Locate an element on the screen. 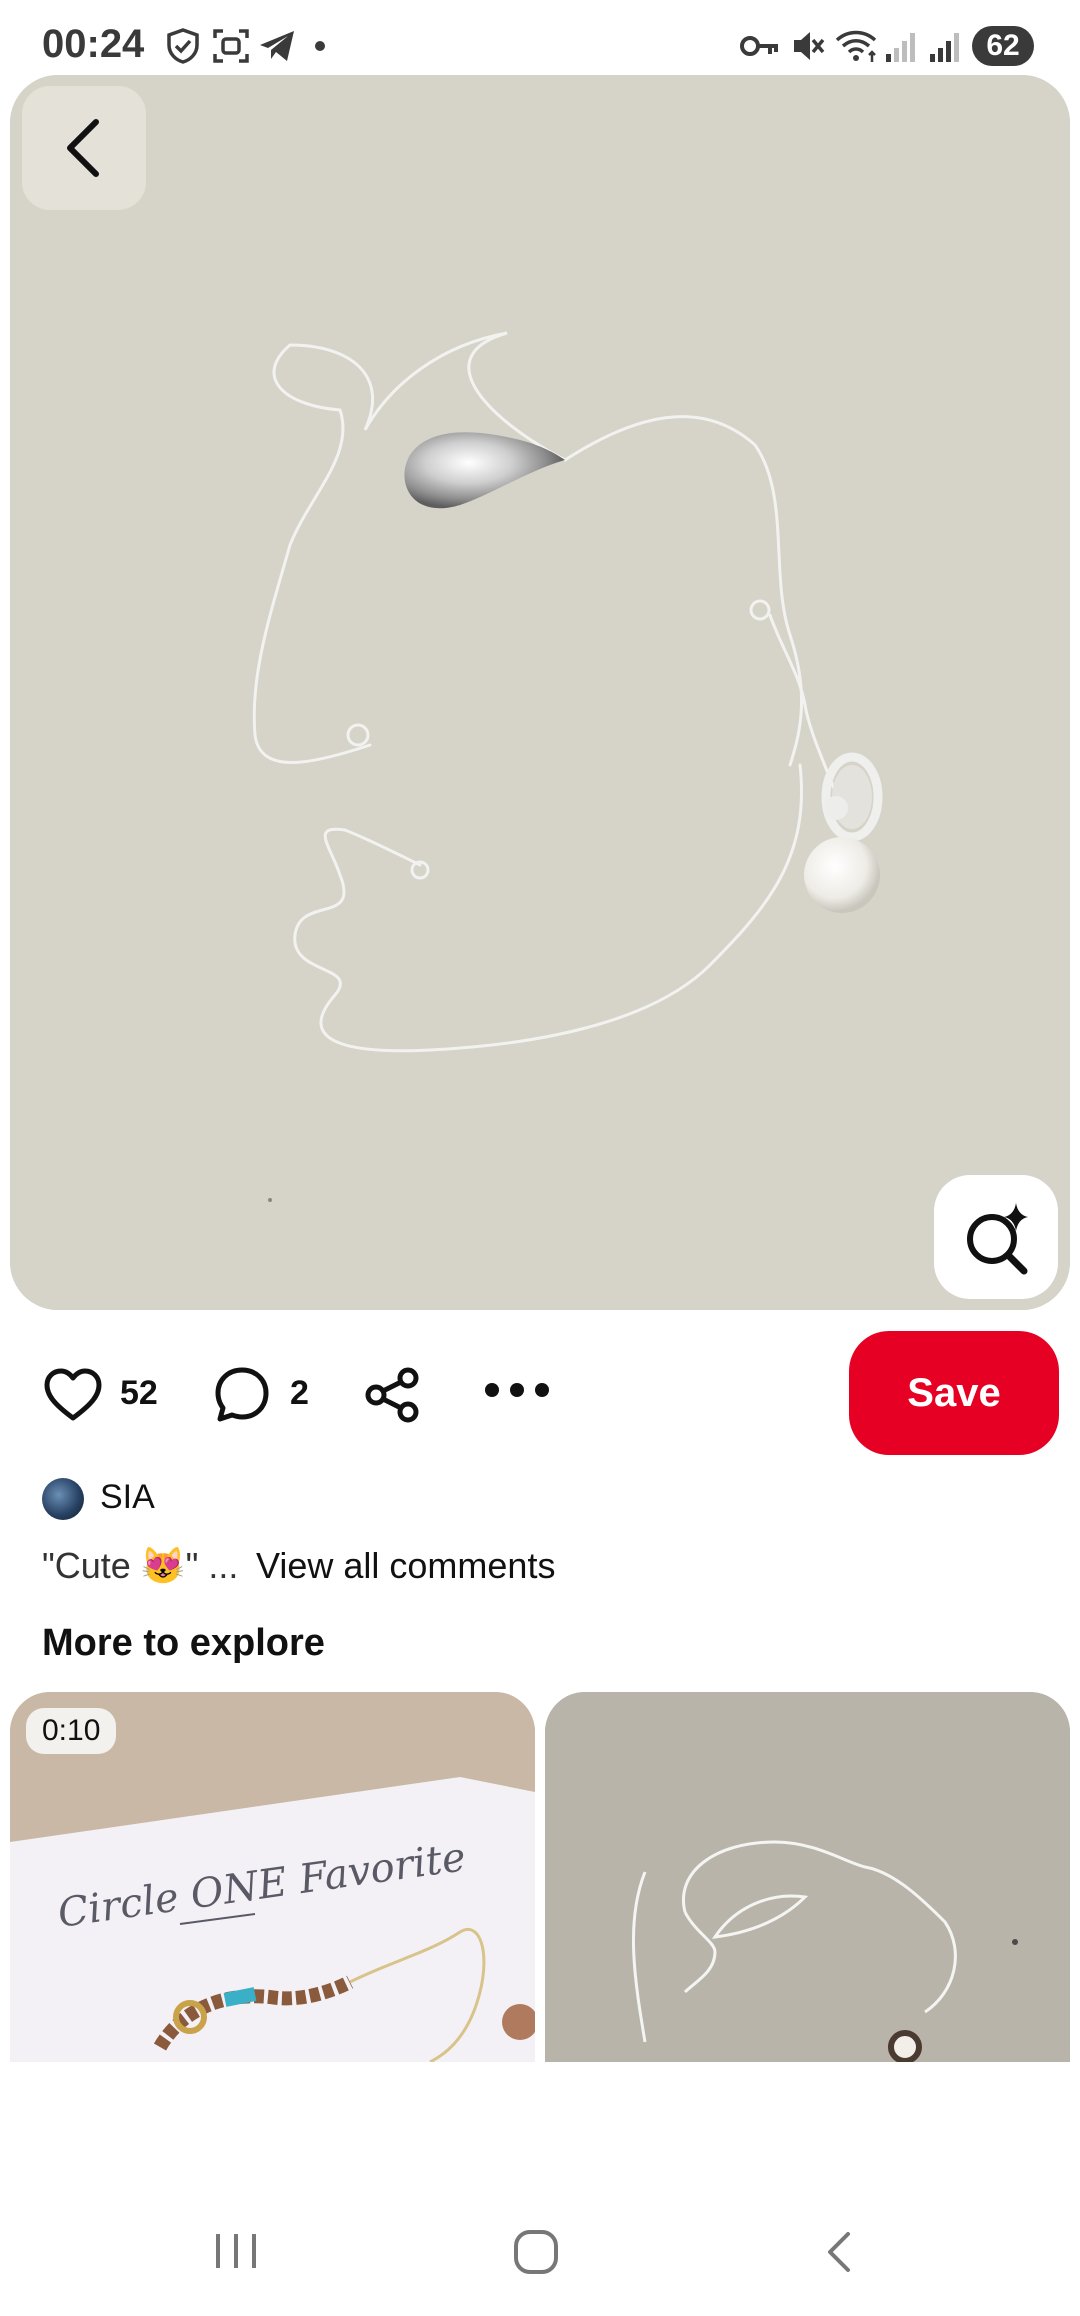  share-icon is located at coordinates (392, 1395).